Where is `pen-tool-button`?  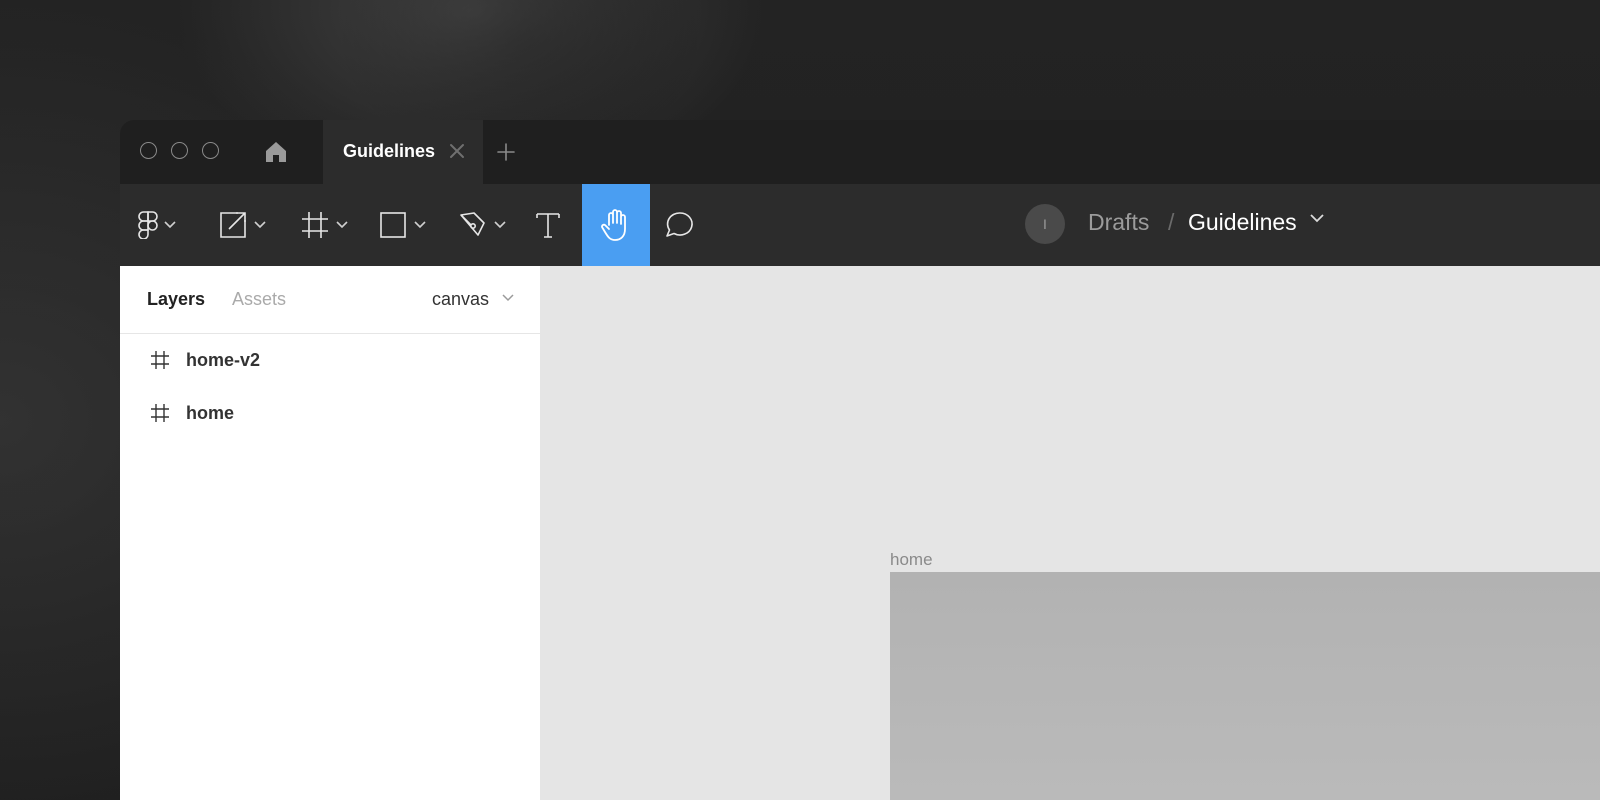 pen-tool-button is located at coordinates (485, 225).